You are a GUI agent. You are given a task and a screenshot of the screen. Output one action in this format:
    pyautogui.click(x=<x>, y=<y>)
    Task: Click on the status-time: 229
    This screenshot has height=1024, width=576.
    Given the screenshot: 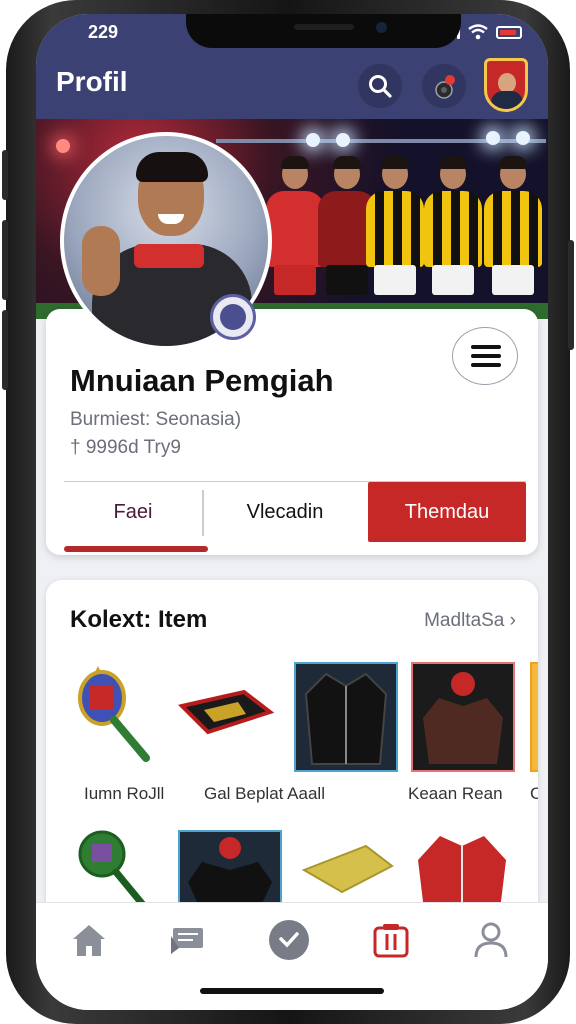 What is the action you would take?
    pyautogui.click(x=103, y=32)
    